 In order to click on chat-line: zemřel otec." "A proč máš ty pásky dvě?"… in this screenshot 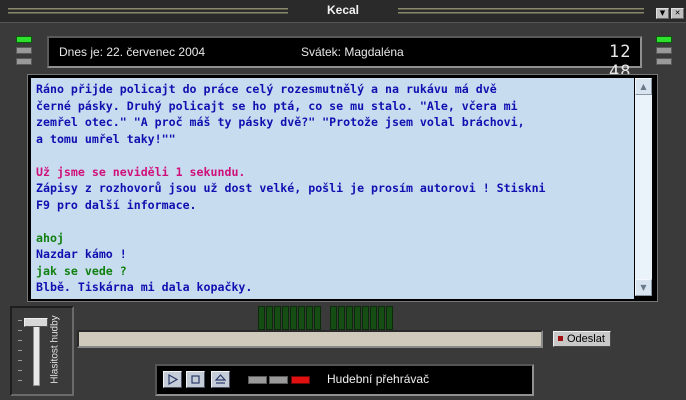, I will do `click(280, 122)`.